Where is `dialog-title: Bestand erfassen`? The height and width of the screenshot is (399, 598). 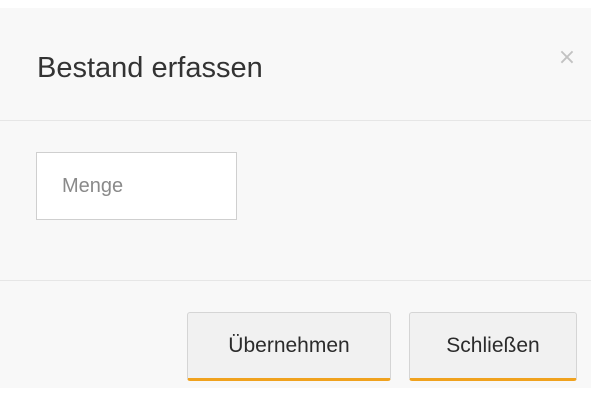 dialog-title: Bestand erfassen is located at coordinates (150, 68).